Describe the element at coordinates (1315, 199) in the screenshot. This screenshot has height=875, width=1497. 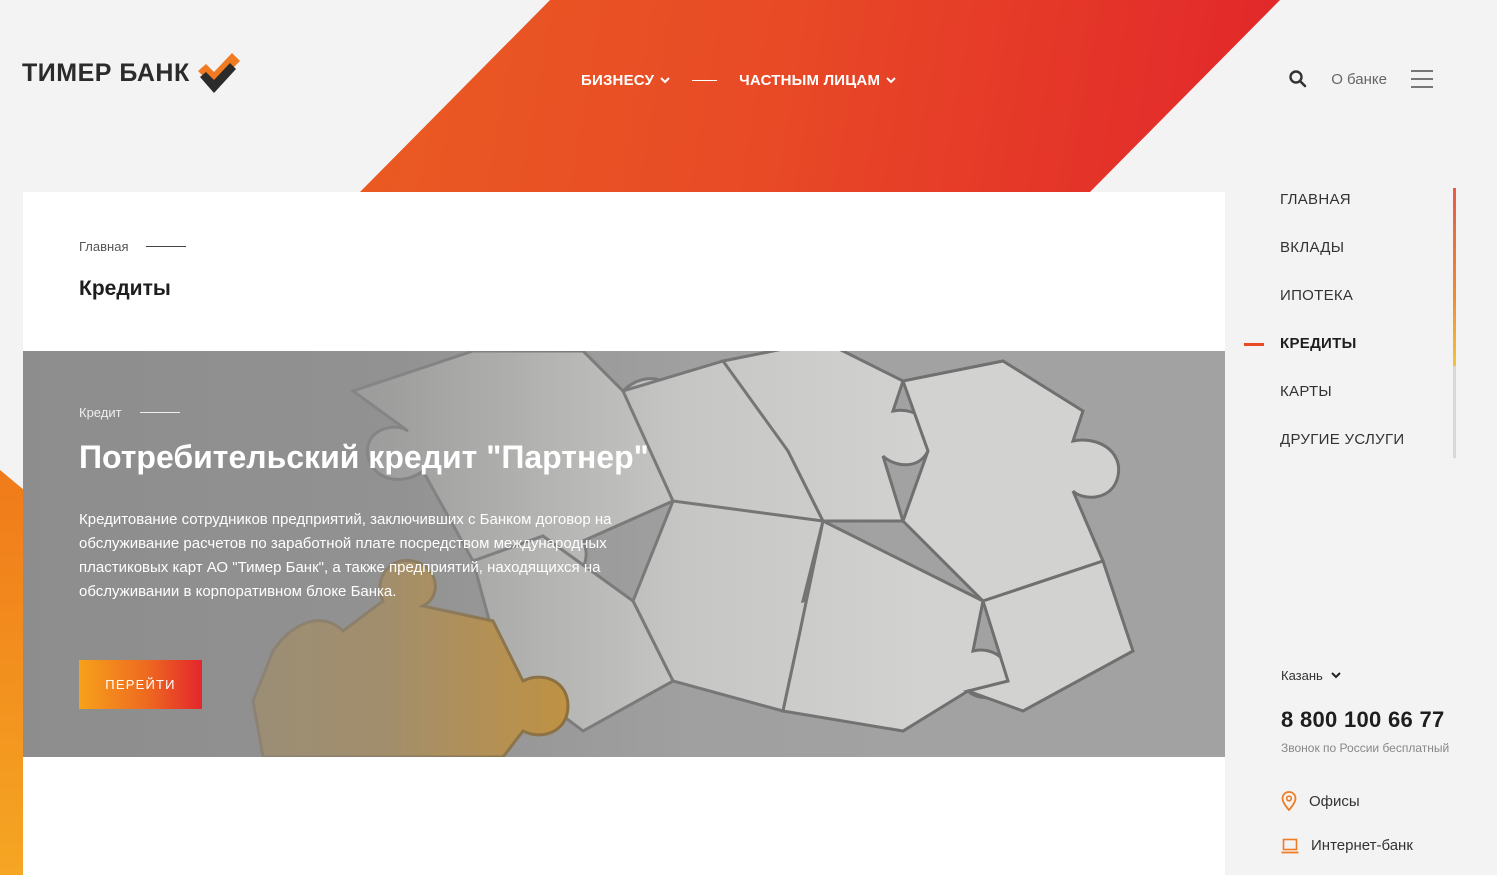
I see `side-item-main: ГЛАВНАЯ` at that location.